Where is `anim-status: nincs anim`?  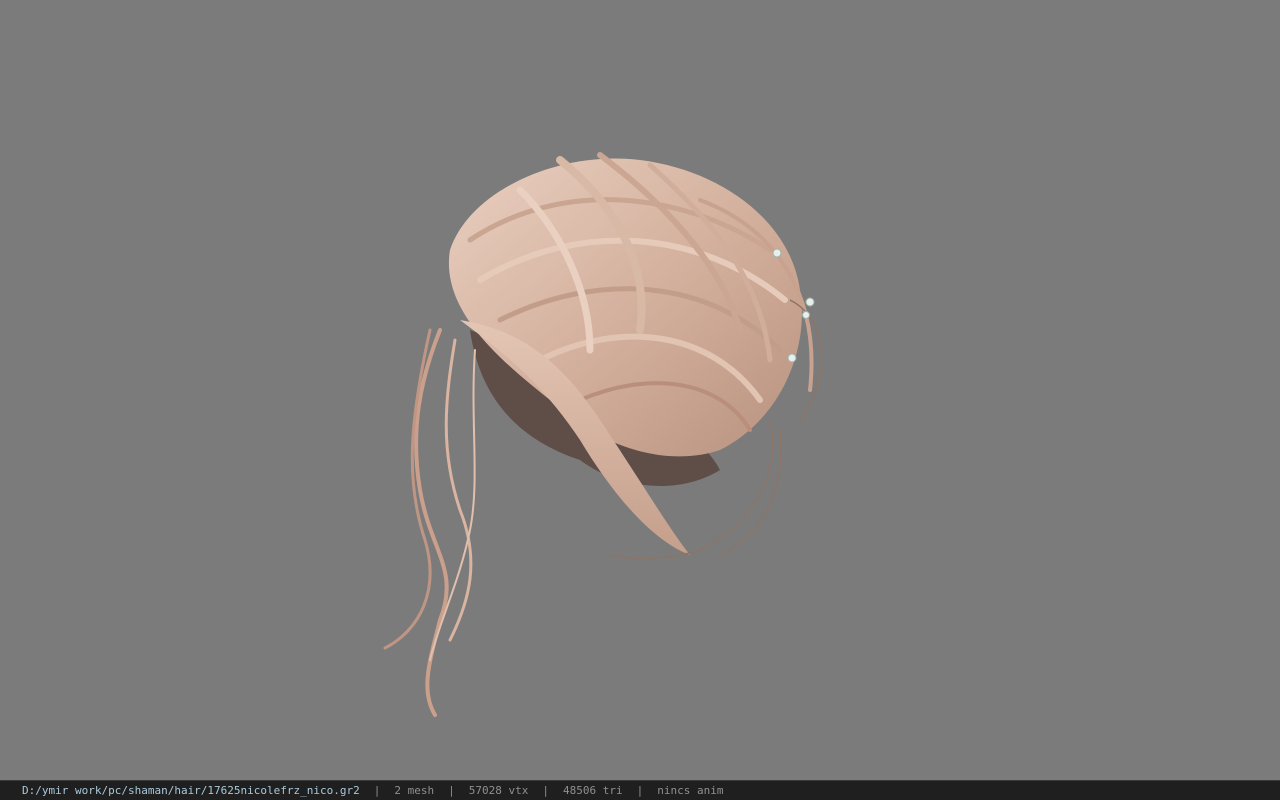
anim-status: nincs anim is located at coordinates (690, 790).